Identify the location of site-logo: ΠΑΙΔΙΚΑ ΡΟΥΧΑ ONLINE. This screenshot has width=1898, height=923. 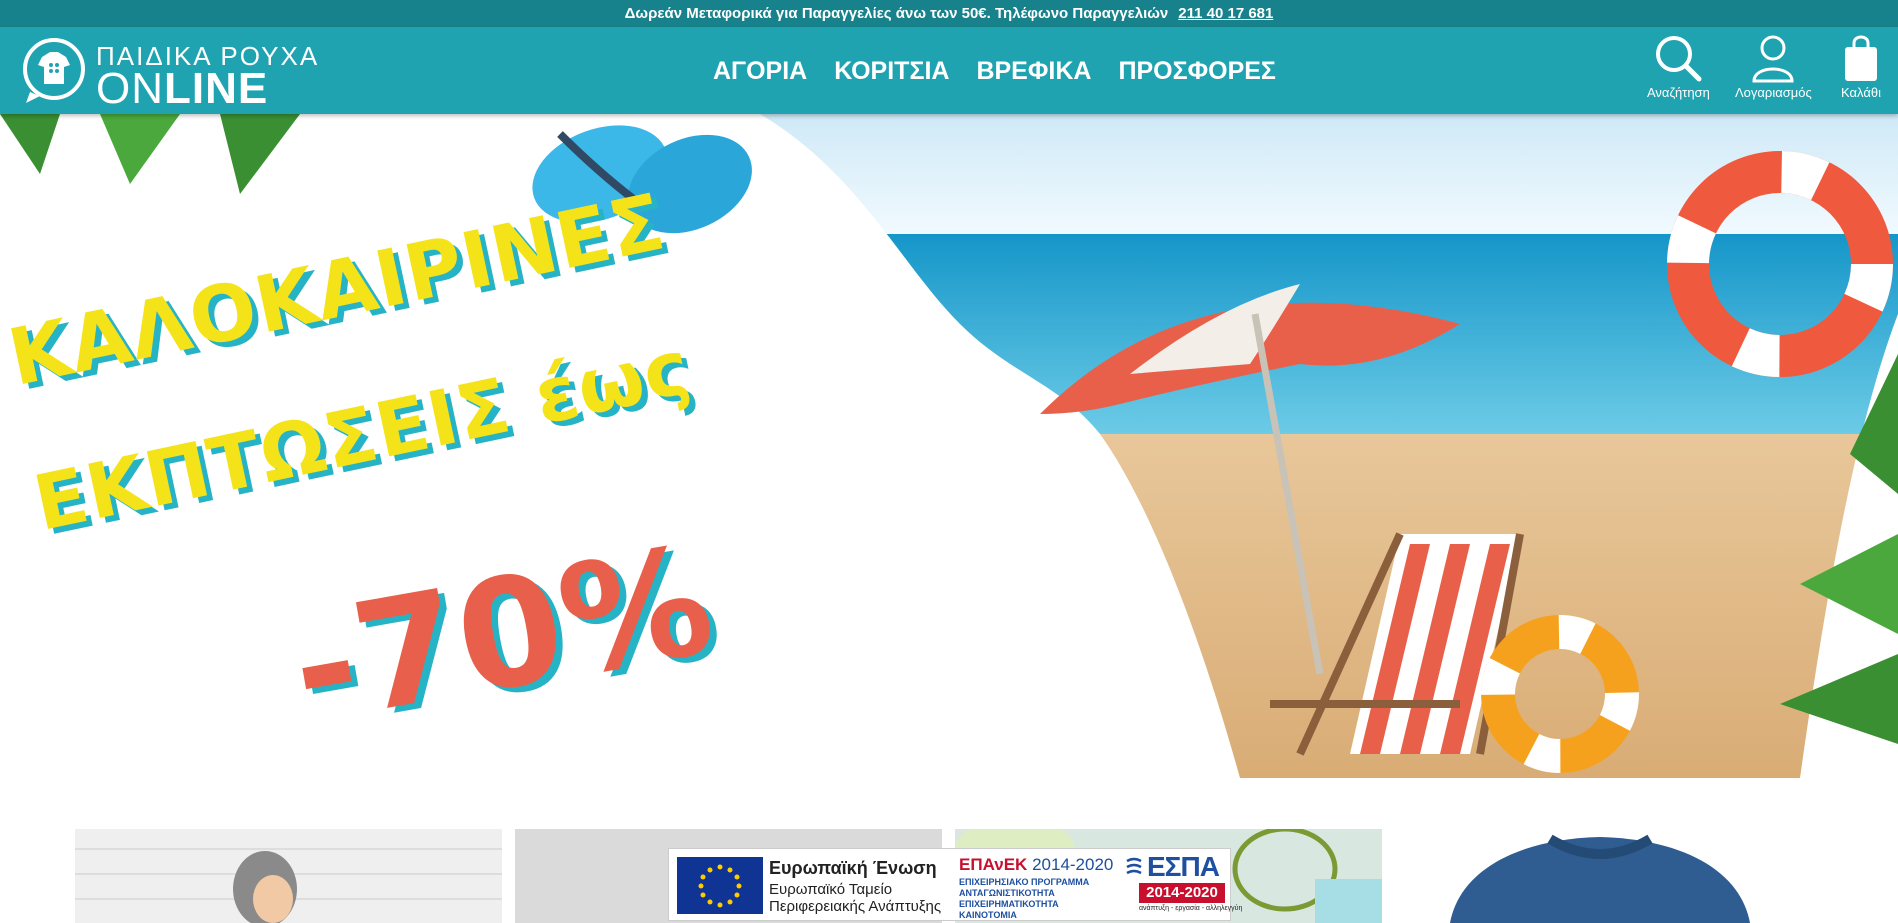
(168, 72).